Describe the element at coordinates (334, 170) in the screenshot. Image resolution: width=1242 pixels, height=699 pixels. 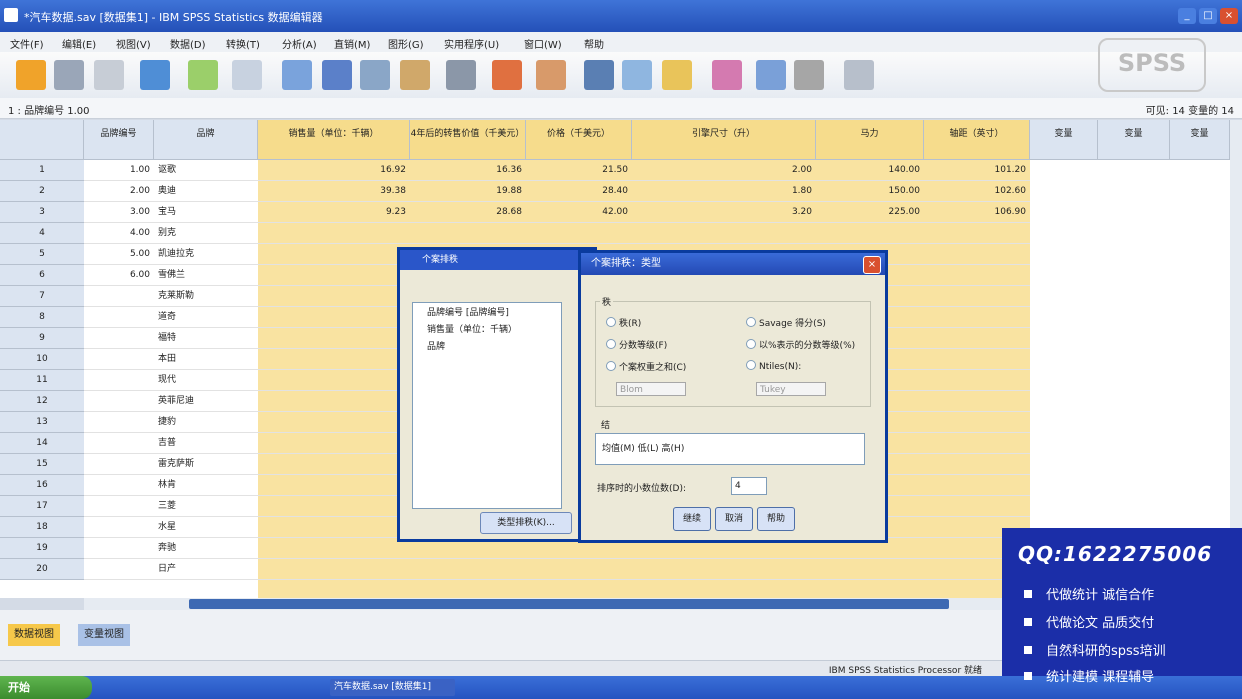
I see `table-cell: 16.92` at that location.